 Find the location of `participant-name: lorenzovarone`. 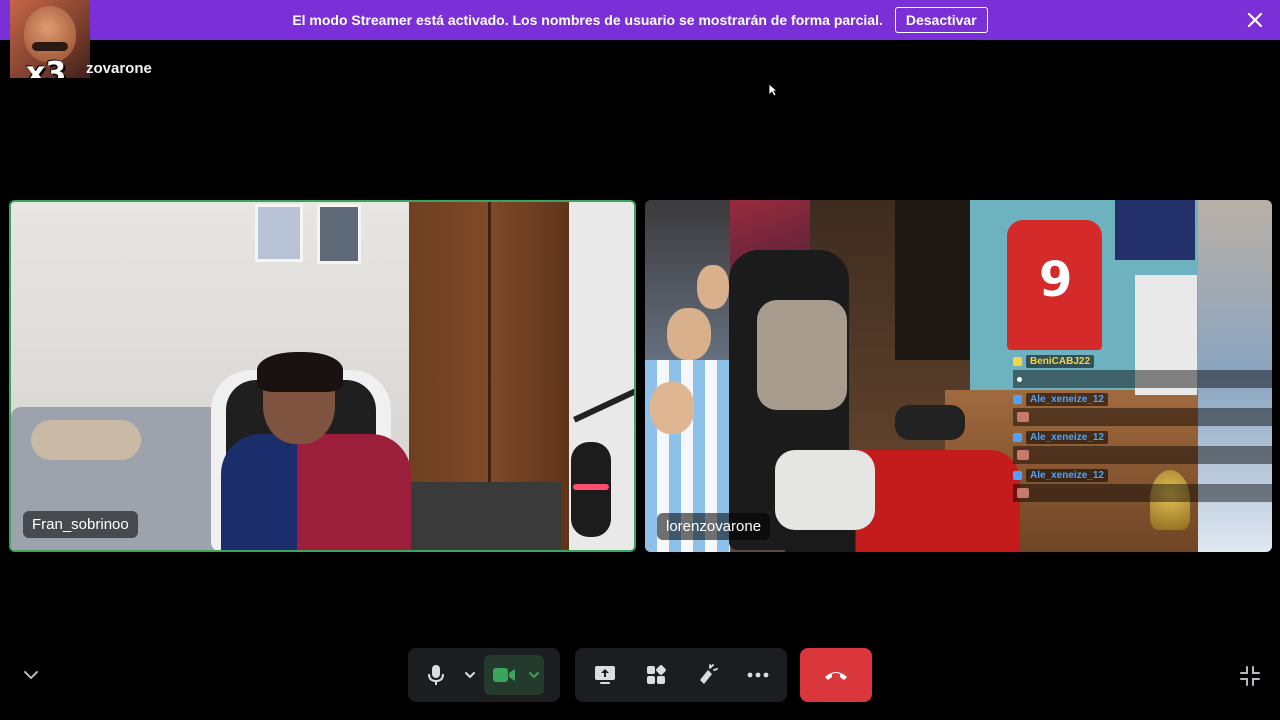

participant-name: lorenzovarone is located at coordinates (714, 526).